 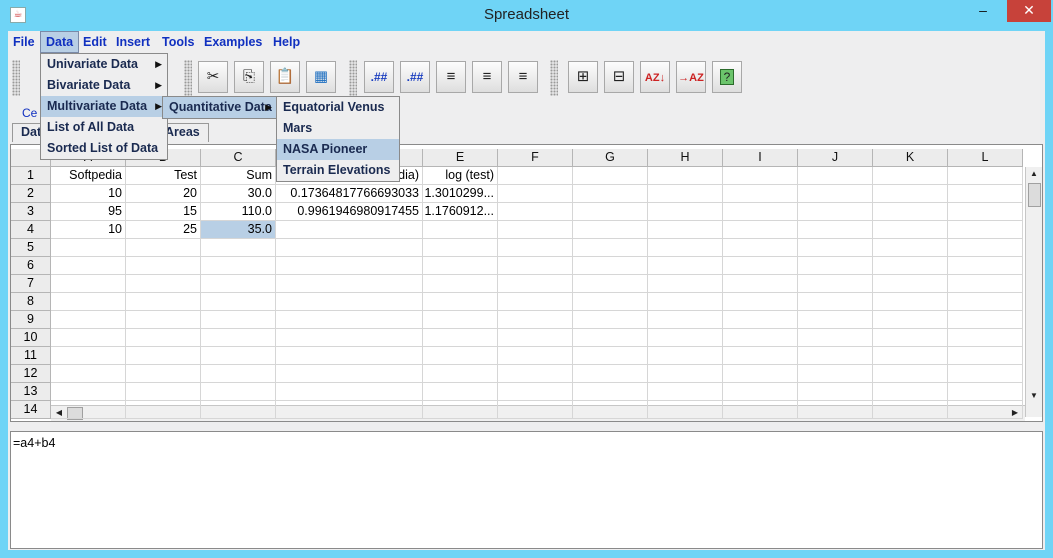 I want to click on column-header: I, so click(x=760, y=158).